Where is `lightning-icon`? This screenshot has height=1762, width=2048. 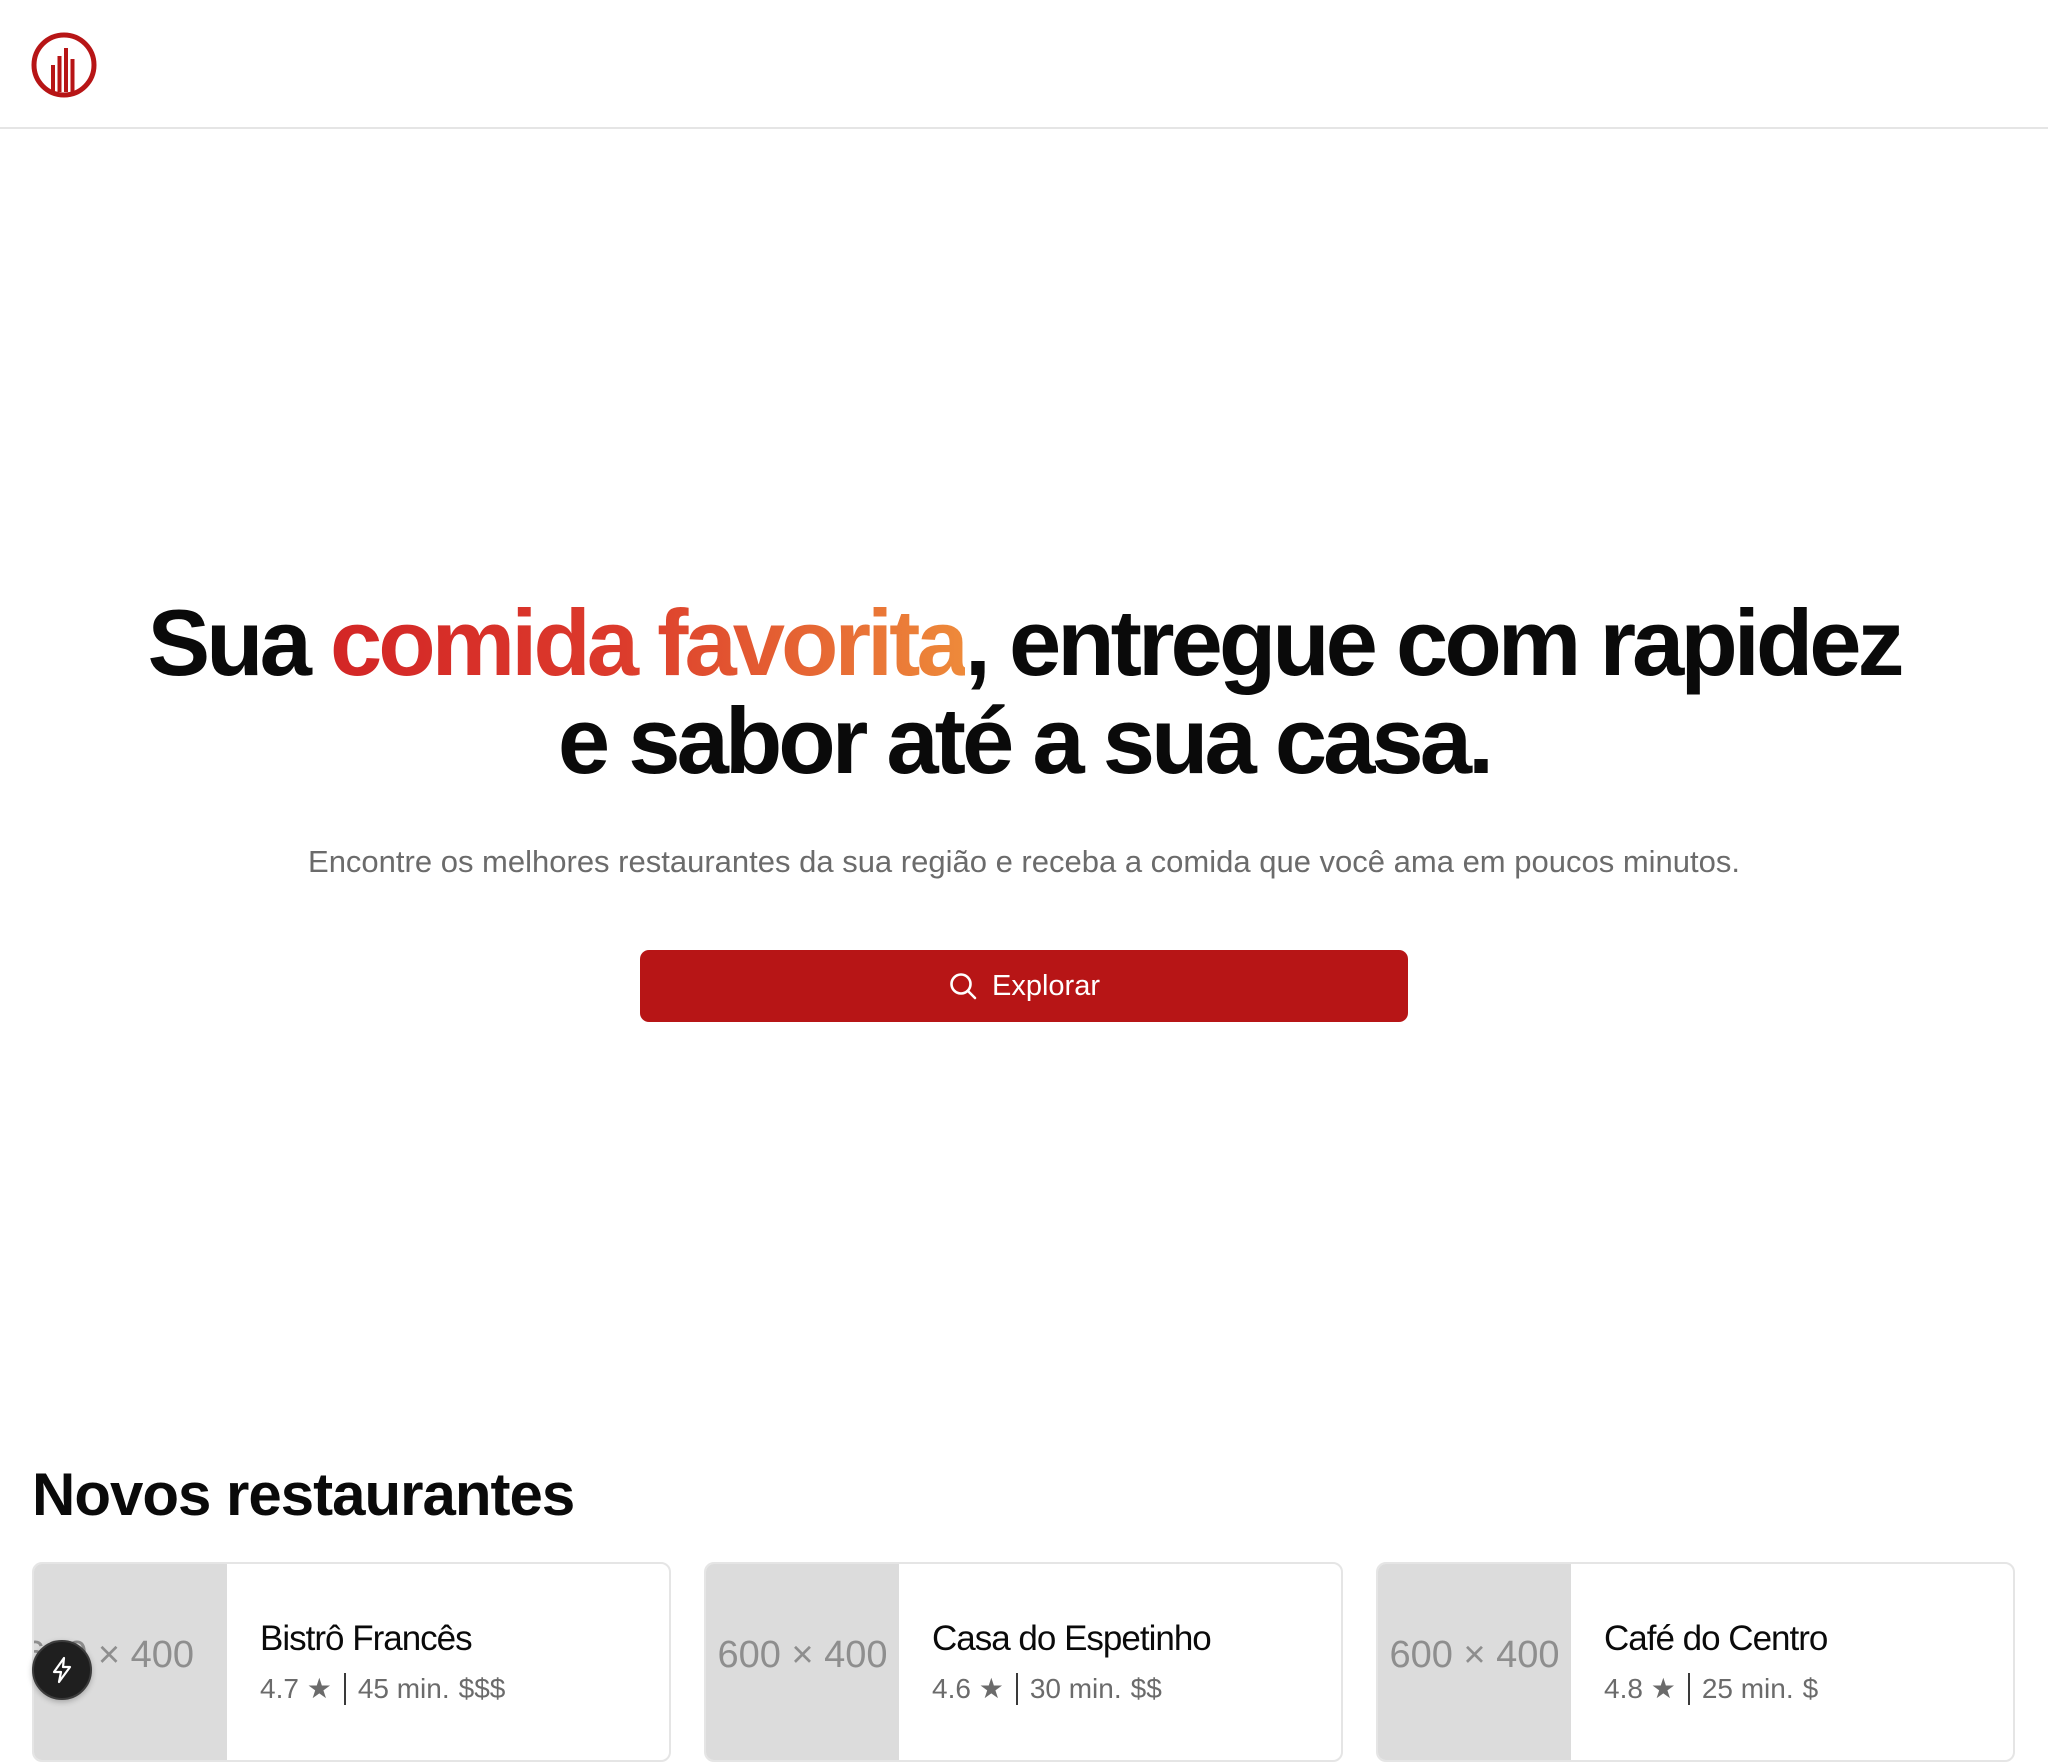 lightning-icon is located at coordinates (62, 1670).